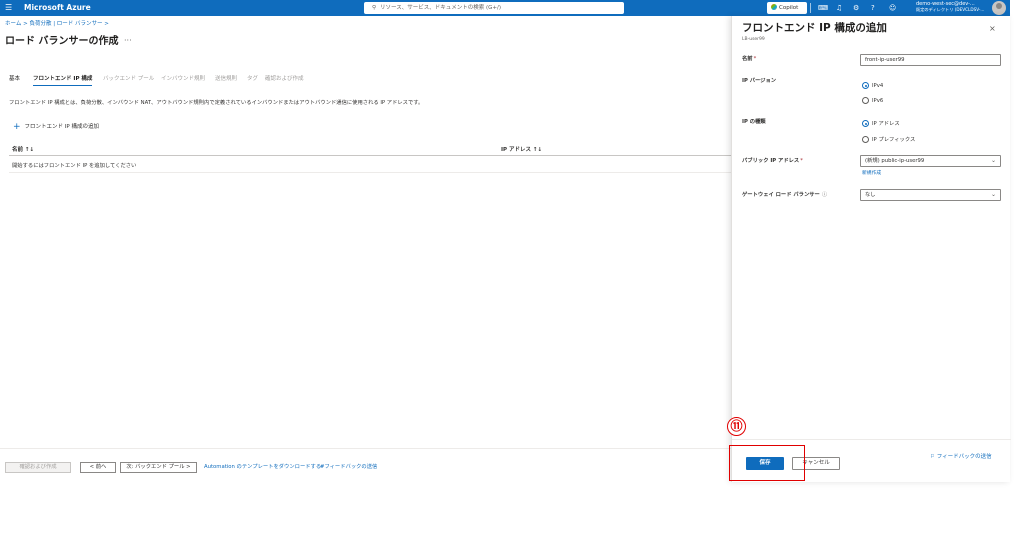 The image size is (1024, 533). I want to click on send-feedback-link: #フィードバックの送信, so click(348, 467).